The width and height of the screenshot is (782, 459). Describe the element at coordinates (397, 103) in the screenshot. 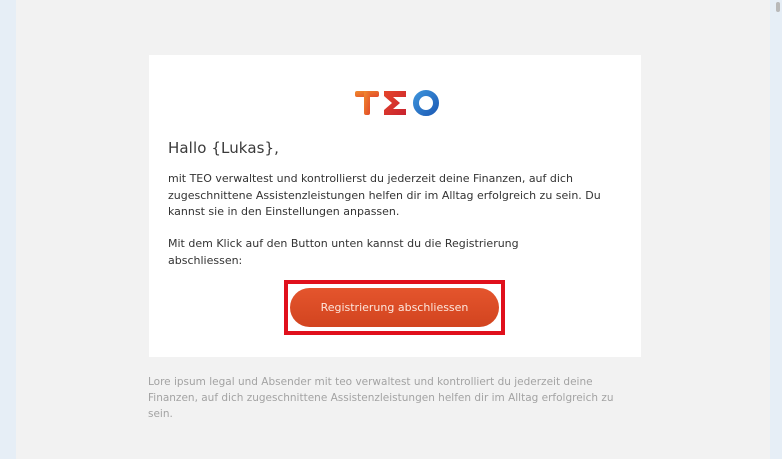

I see `teo-logo` at that location.